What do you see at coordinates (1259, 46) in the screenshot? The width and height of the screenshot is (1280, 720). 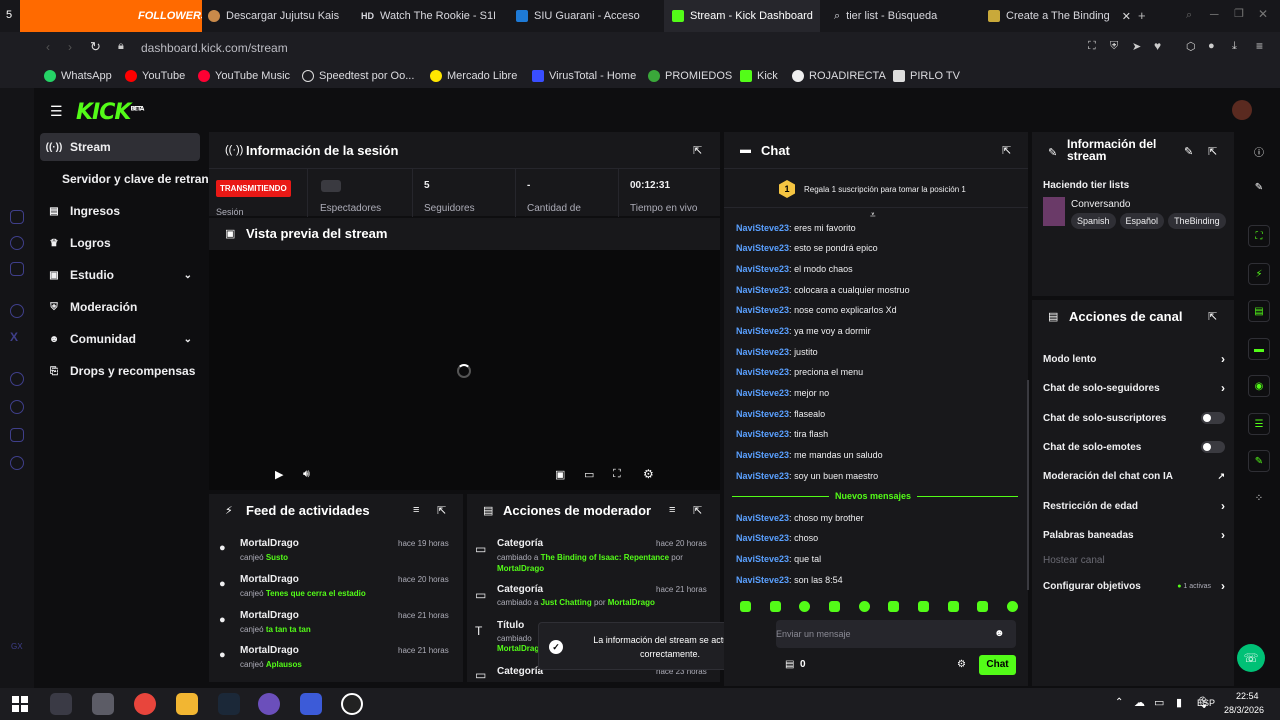 I see `menu-icon: ≡` at bounding box center [1259, 46].